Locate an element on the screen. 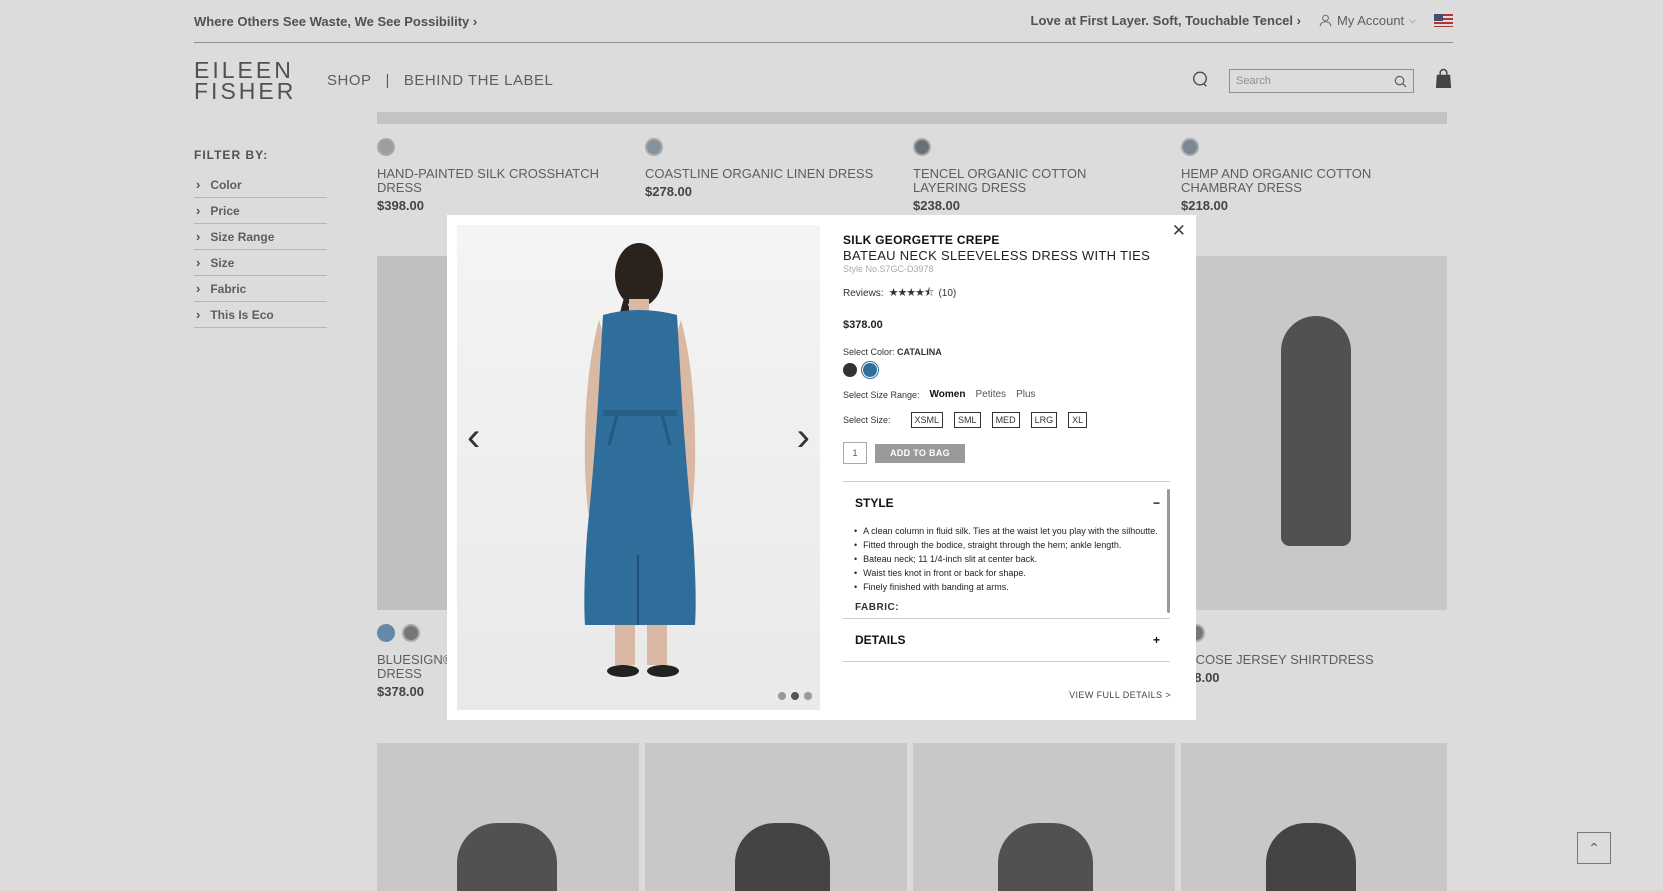 This screenshot has height=891, width=1663. size-range-women: Women is located at coordinates (948, 394).